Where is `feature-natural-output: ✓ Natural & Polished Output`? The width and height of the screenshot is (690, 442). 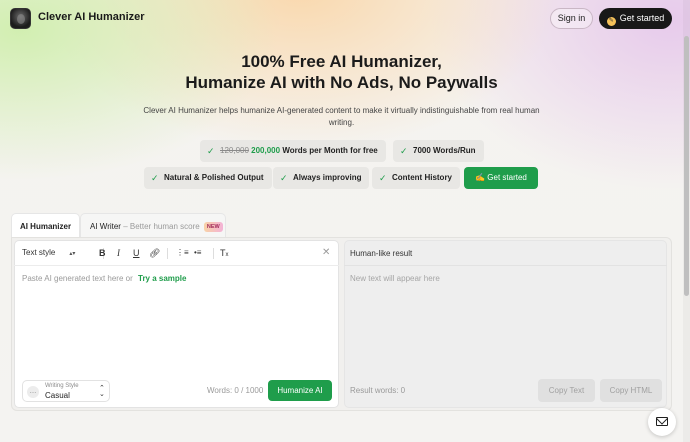
feature-natural-output: ✓ Natural & Polished Output is located at coordinates (208, 178).